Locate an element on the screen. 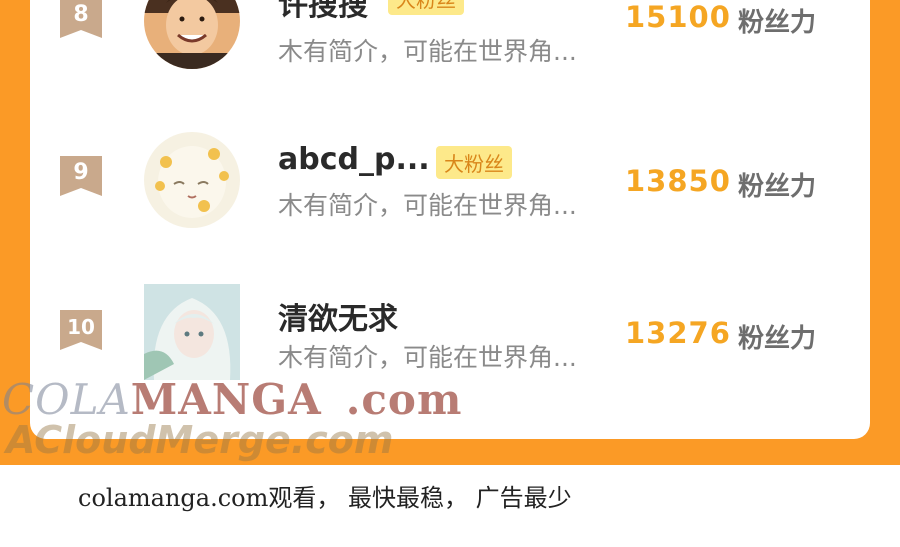 This screenshot has width=900, height=547. avatar-anime-flowers-icon is located at coordinates (192, 180).